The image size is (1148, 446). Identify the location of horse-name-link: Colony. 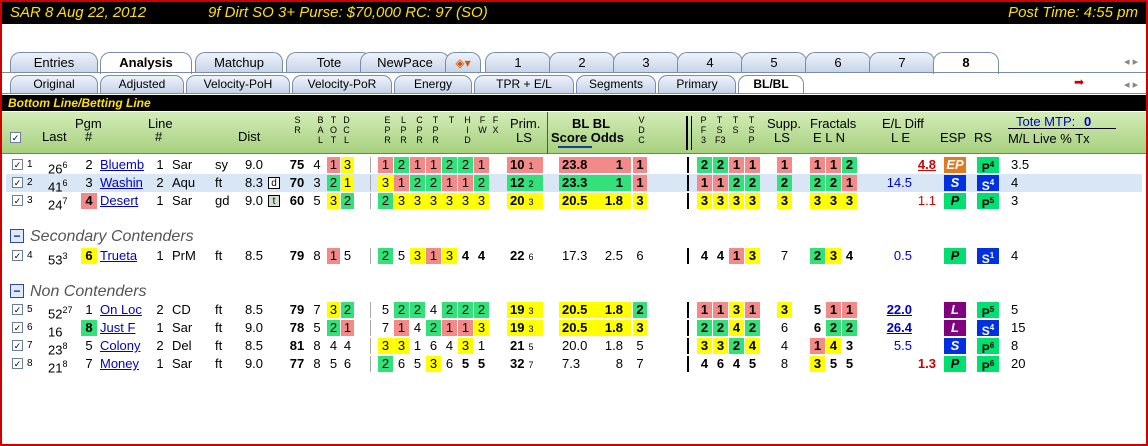
(125, 346).